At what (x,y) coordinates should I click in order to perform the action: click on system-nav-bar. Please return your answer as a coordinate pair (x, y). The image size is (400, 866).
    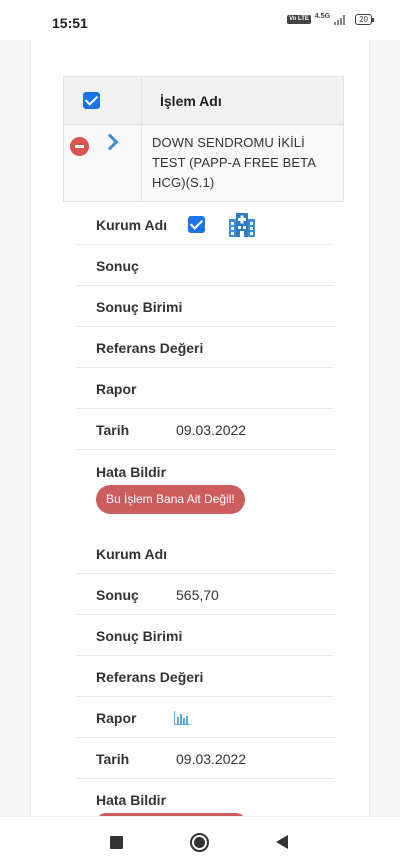
    Looking at the image, I should click on (200, 841).